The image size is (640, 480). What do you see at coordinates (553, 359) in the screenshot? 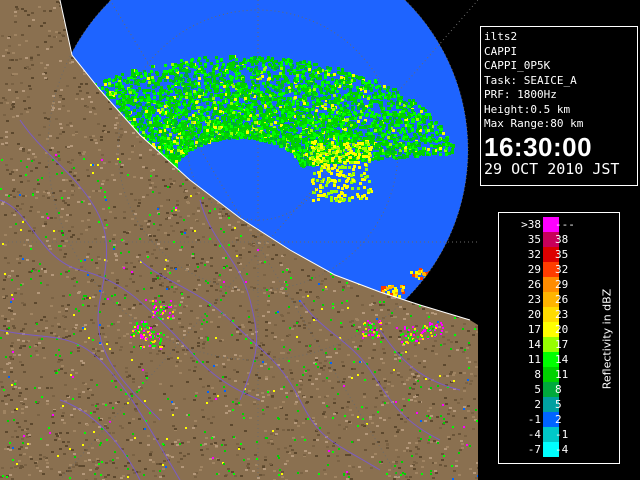
I see `legend-row: 11 14` at bounding box center [553, 359].